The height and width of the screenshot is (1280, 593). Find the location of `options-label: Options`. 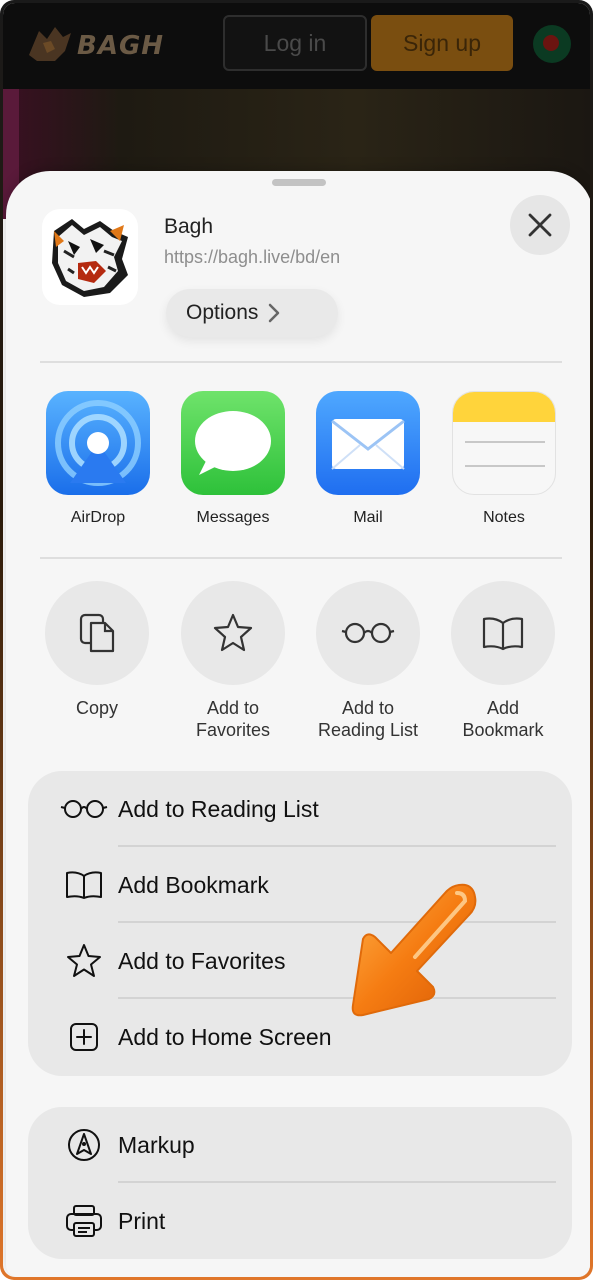

options-label: Options is located at coordinates (222, 312).